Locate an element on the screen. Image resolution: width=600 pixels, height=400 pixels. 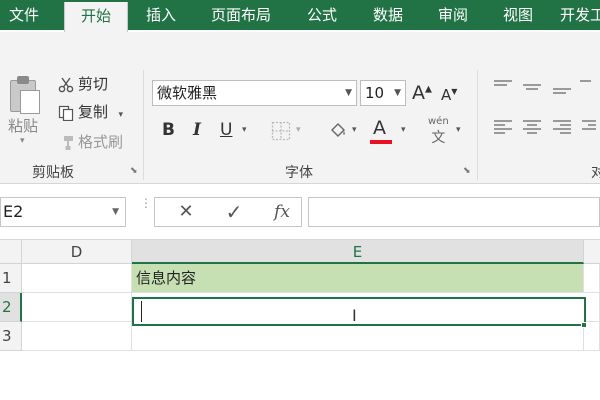
column-header-e: E is located at coordinates (358, 252).